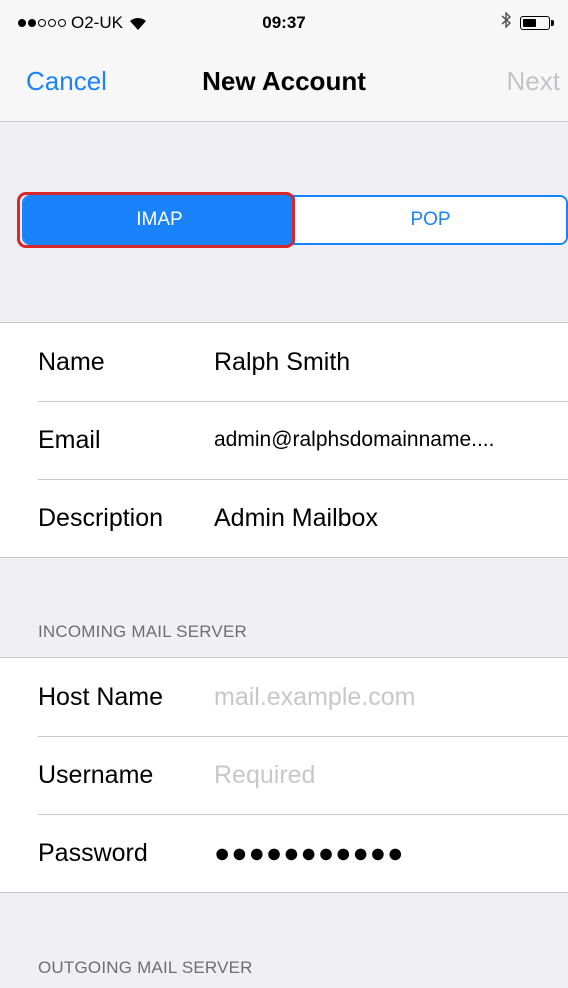 This screenshot has height=988, width=568. I want to click on account-type-segmented-control: IMAP POP, so click(295, 220).